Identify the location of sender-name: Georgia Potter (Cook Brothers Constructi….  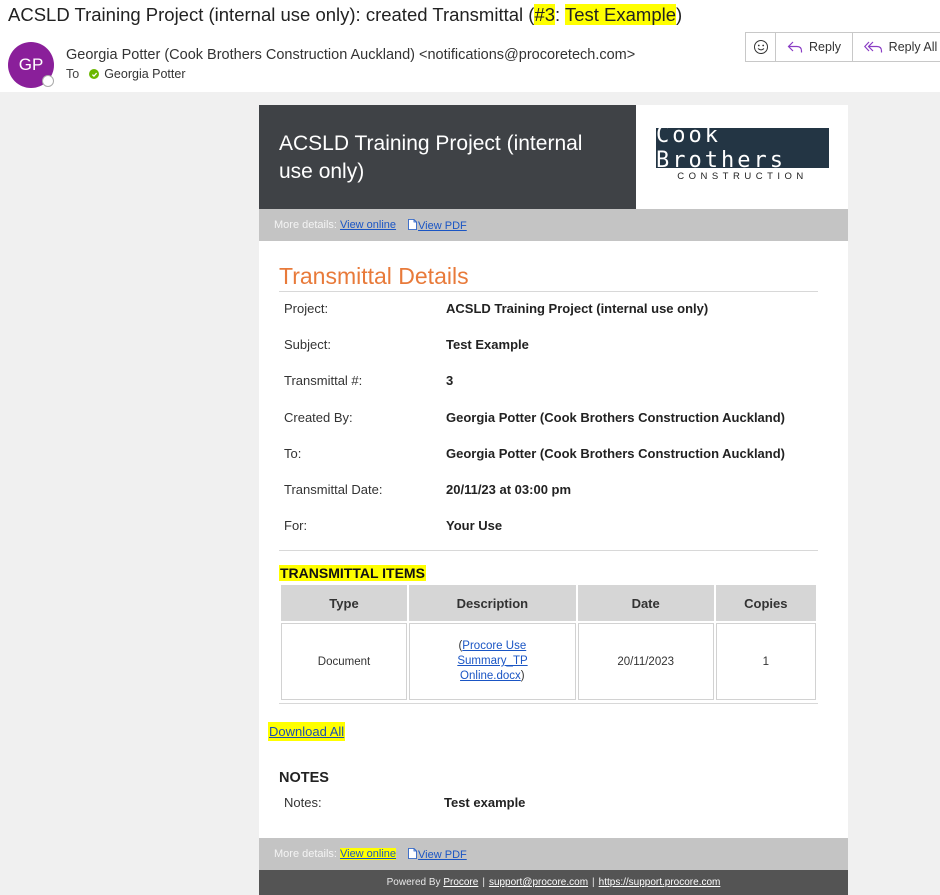
(350, 55).